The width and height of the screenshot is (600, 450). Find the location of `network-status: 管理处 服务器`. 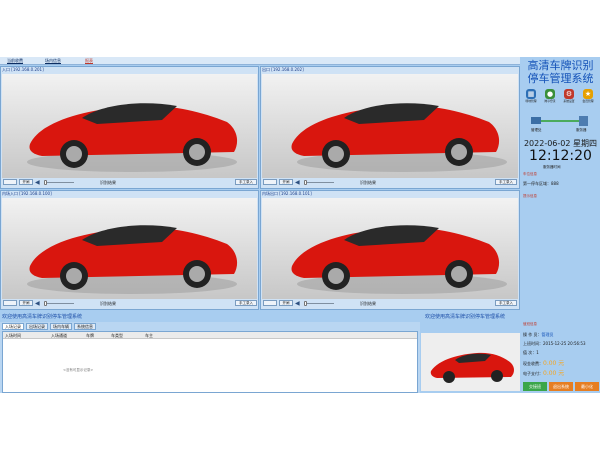

network-status: 管理处 服务器 is located at coordinates (560, 125).